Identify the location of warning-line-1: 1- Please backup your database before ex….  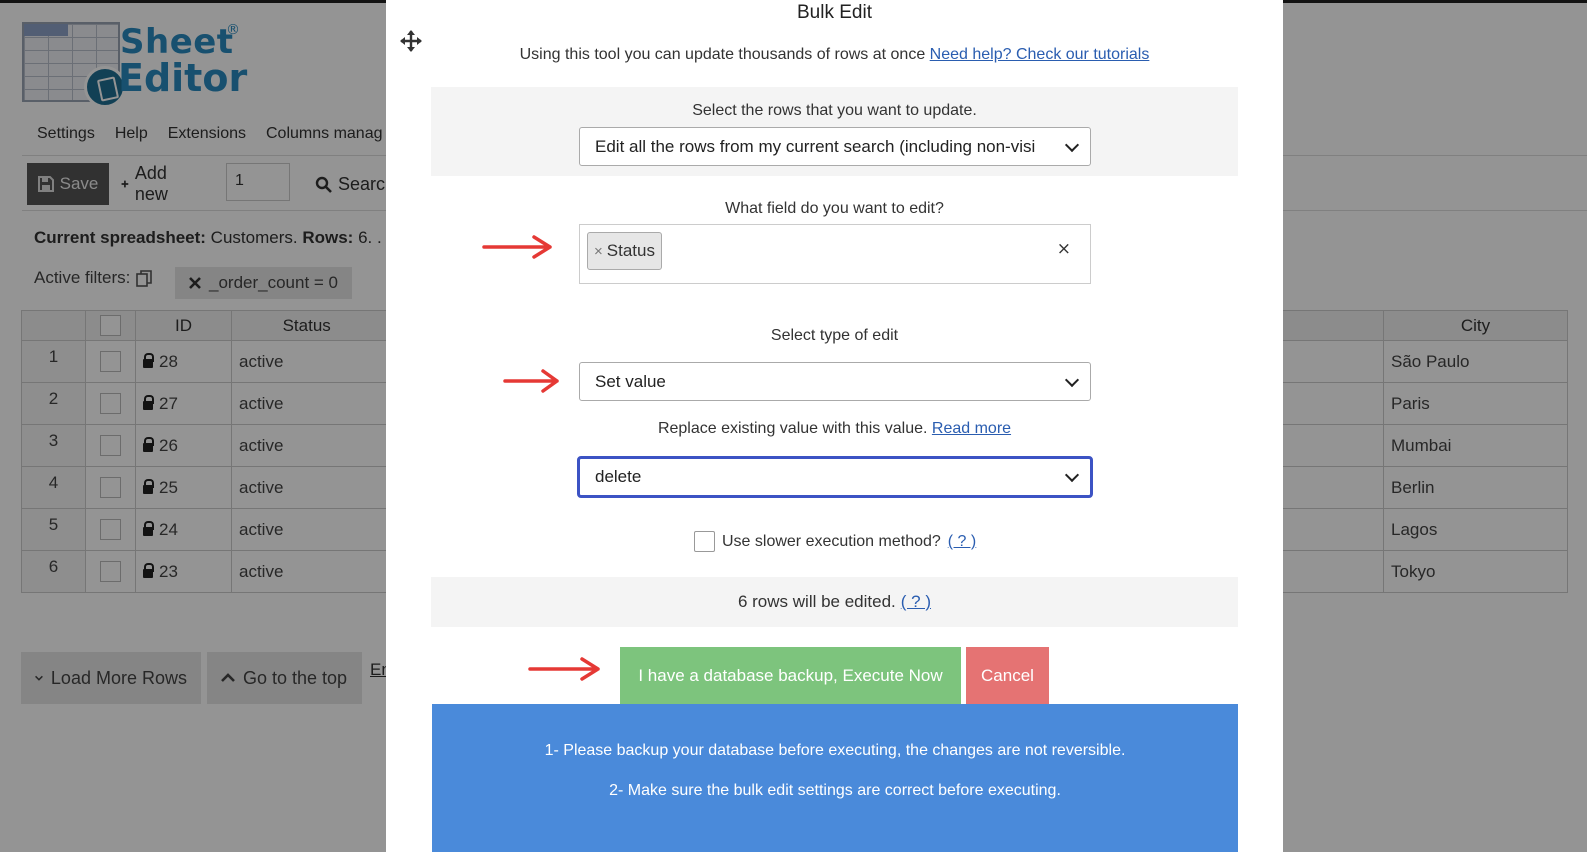
(835, 750).